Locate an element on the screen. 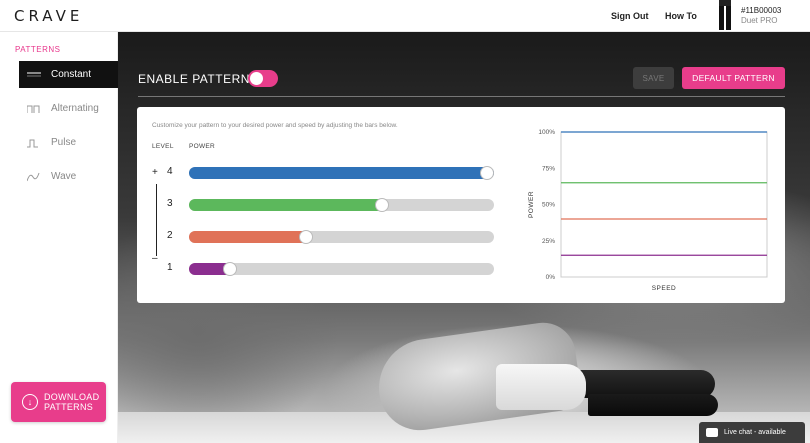 Image resolution: width=810 pixels, height=443 pixels. y-axis-label: POWER is located at coordinates (531, 204).